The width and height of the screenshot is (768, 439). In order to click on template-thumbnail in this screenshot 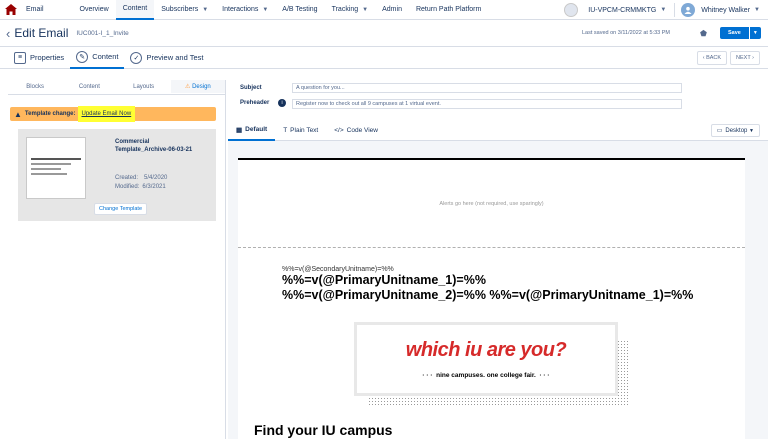, I will do `click(56, 168)`.